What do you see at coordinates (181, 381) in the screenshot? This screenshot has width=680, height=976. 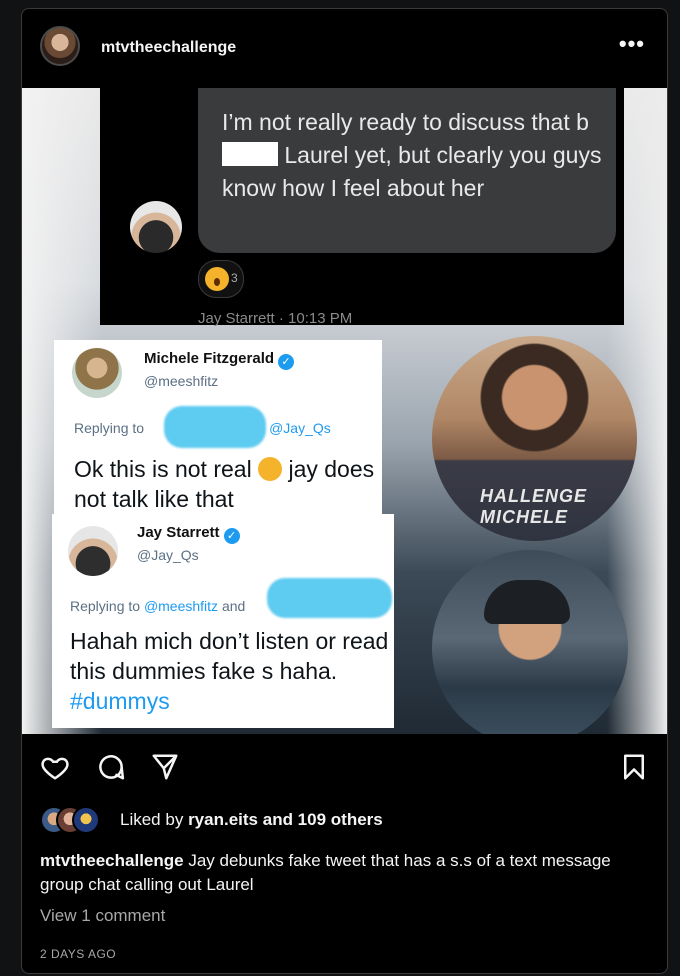 I see `tweet-handle: @meeshfitz` at bounding box center [181, 381].